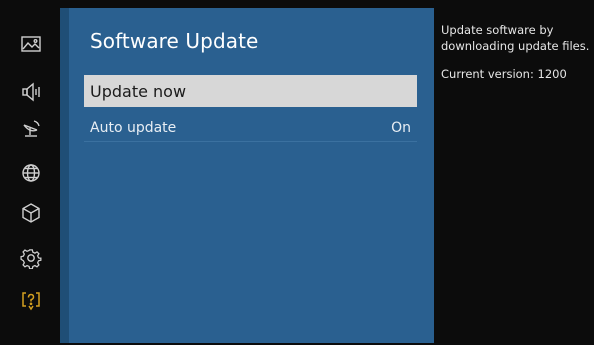 The height and width of the screenshot is (345, 594). I want to click on panel-edge-bar, so click(64, 175).